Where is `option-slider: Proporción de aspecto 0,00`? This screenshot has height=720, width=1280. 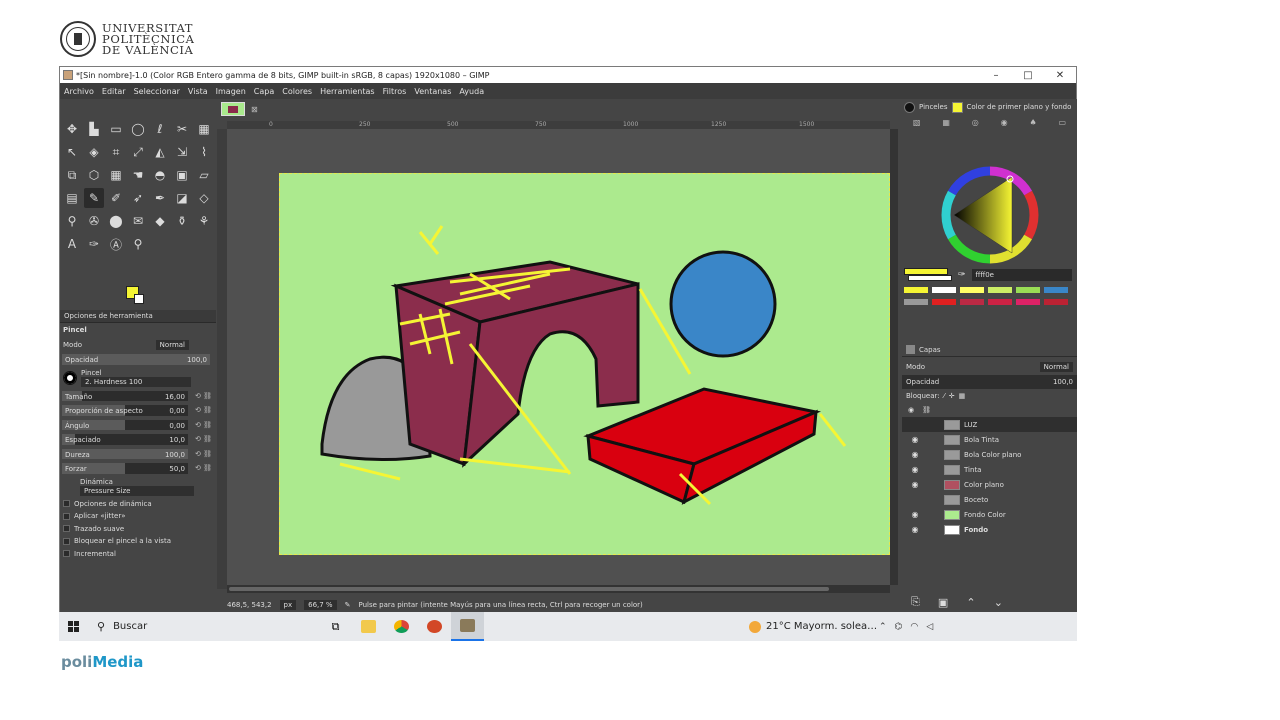
option-slider: Proporción de aspecto 0,00 is located at coordinates (125, 410).